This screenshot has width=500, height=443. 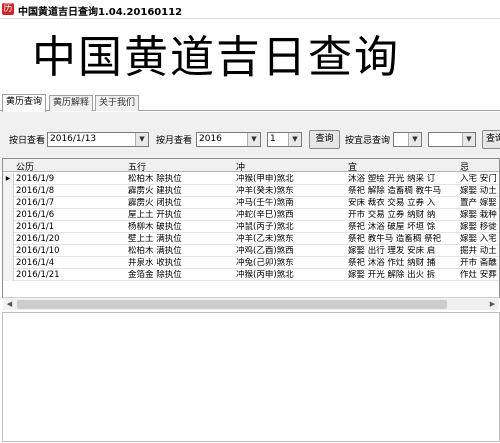 I want to click on cell-chong: 冲兔(己卯)煞东, so click(x=265, y=263).